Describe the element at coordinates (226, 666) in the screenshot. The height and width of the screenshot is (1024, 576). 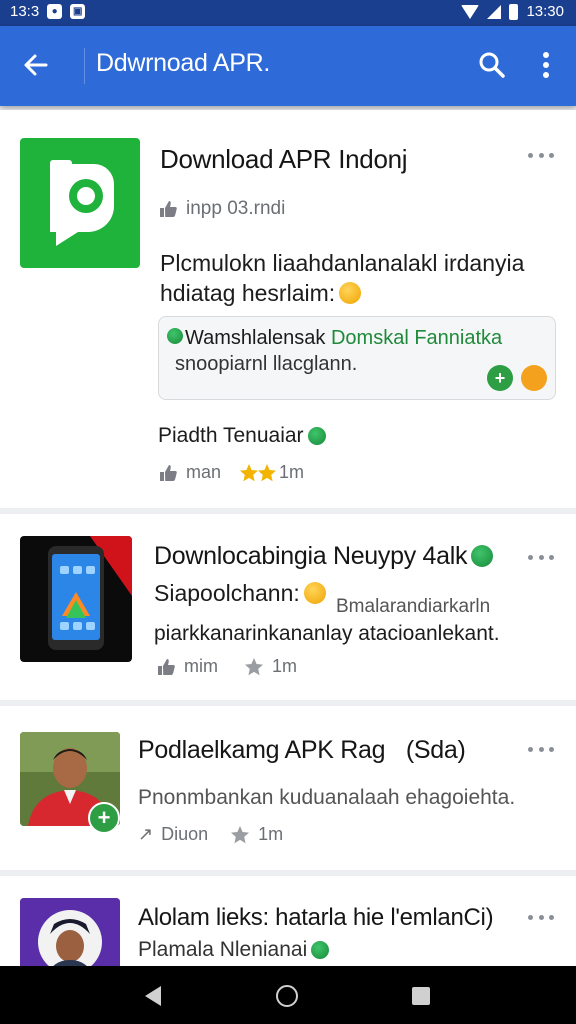
I see `item-meta: mim 1m` at that location.